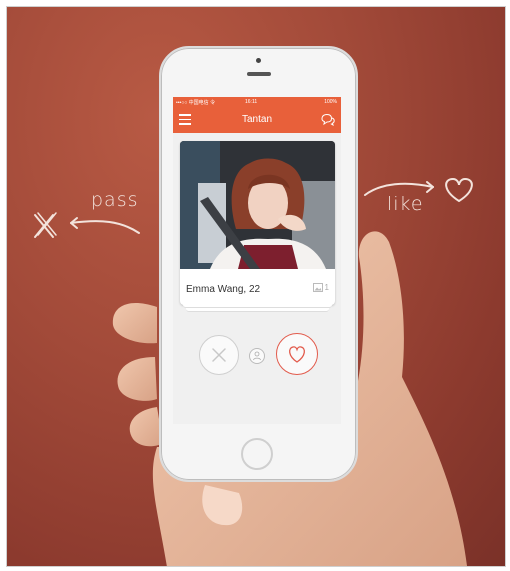 The height and width of the screenshot is (571, 510). I want to click on home-button, so click(257, 454).